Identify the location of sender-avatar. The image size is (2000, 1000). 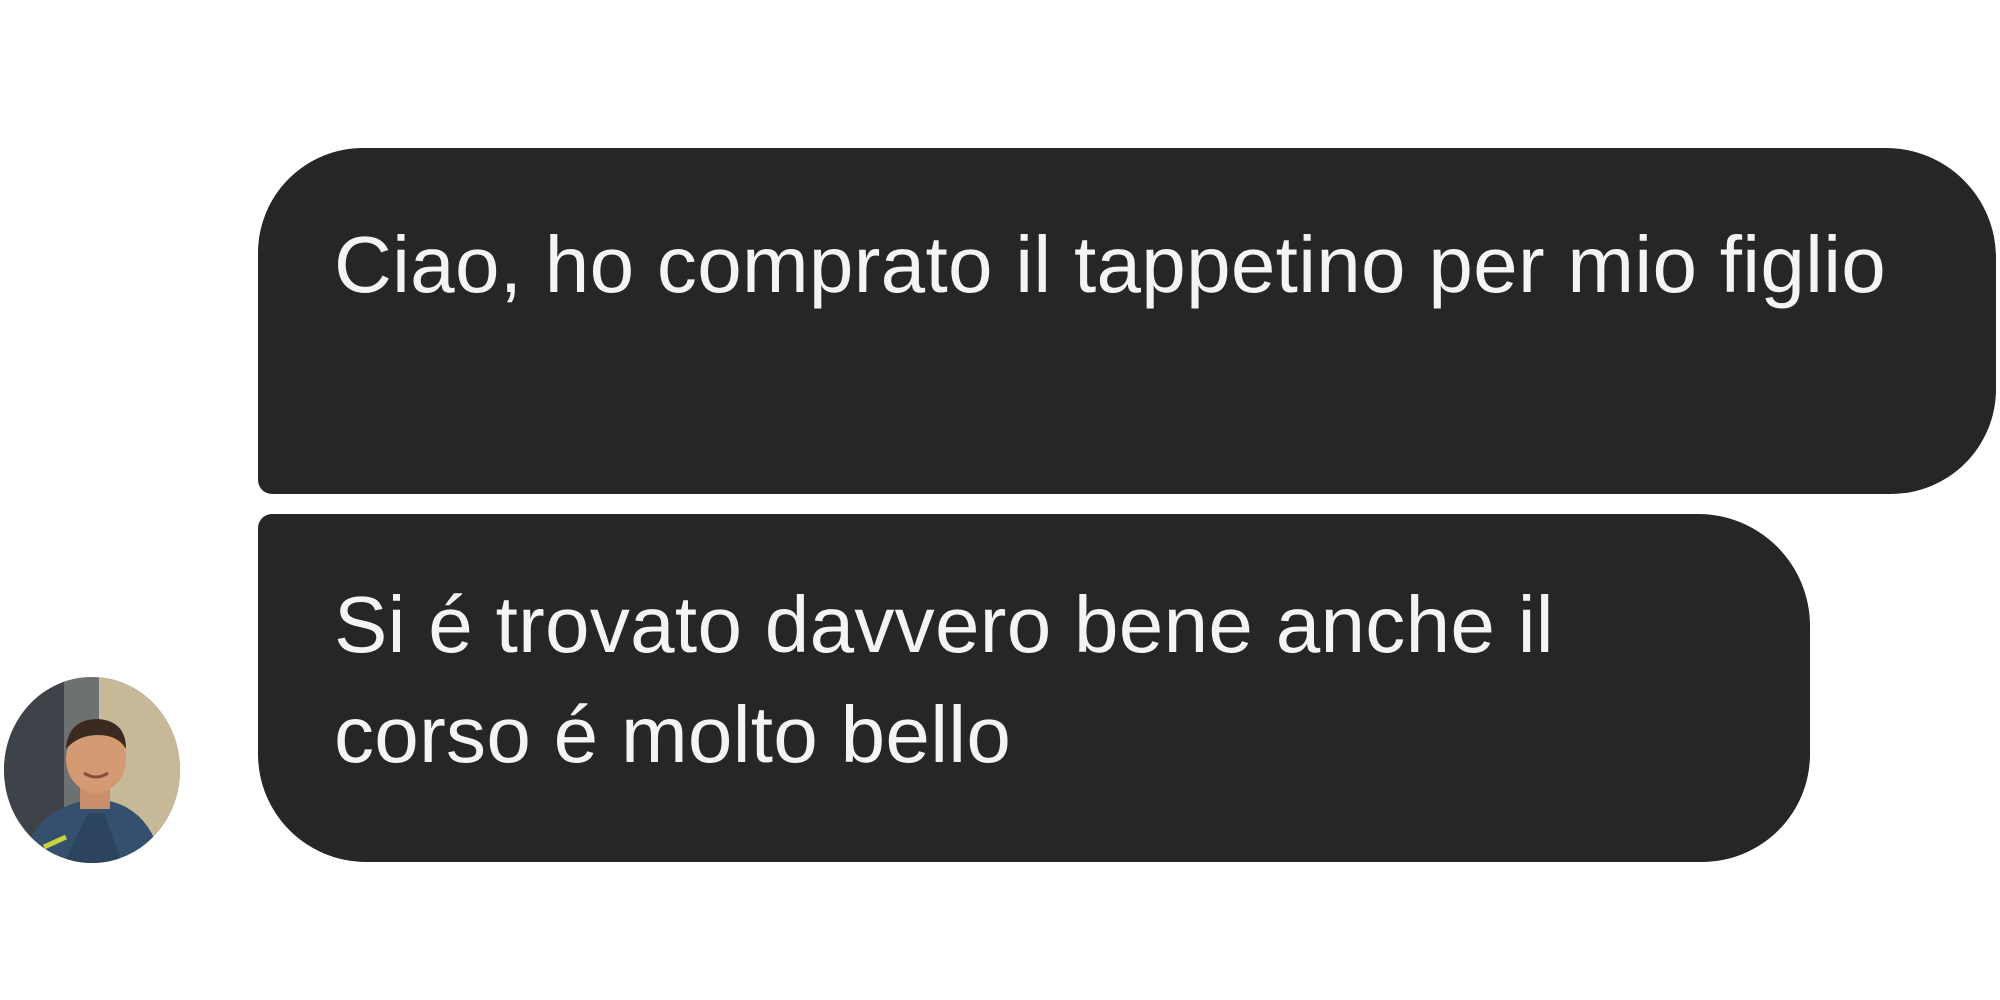
(92, 770).